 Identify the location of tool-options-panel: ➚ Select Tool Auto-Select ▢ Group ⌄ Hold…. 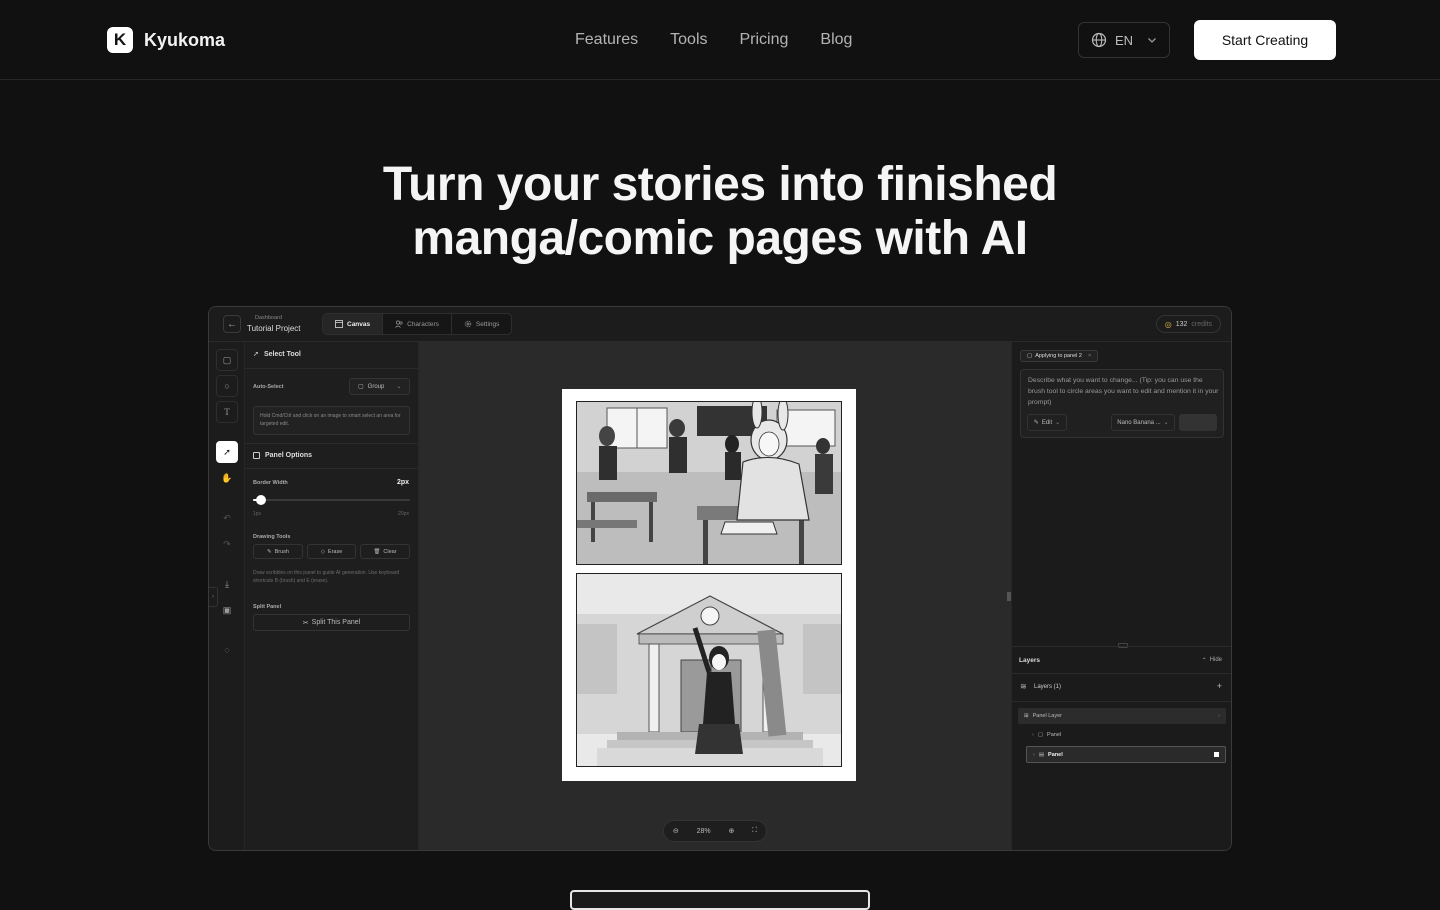
(332, 596).